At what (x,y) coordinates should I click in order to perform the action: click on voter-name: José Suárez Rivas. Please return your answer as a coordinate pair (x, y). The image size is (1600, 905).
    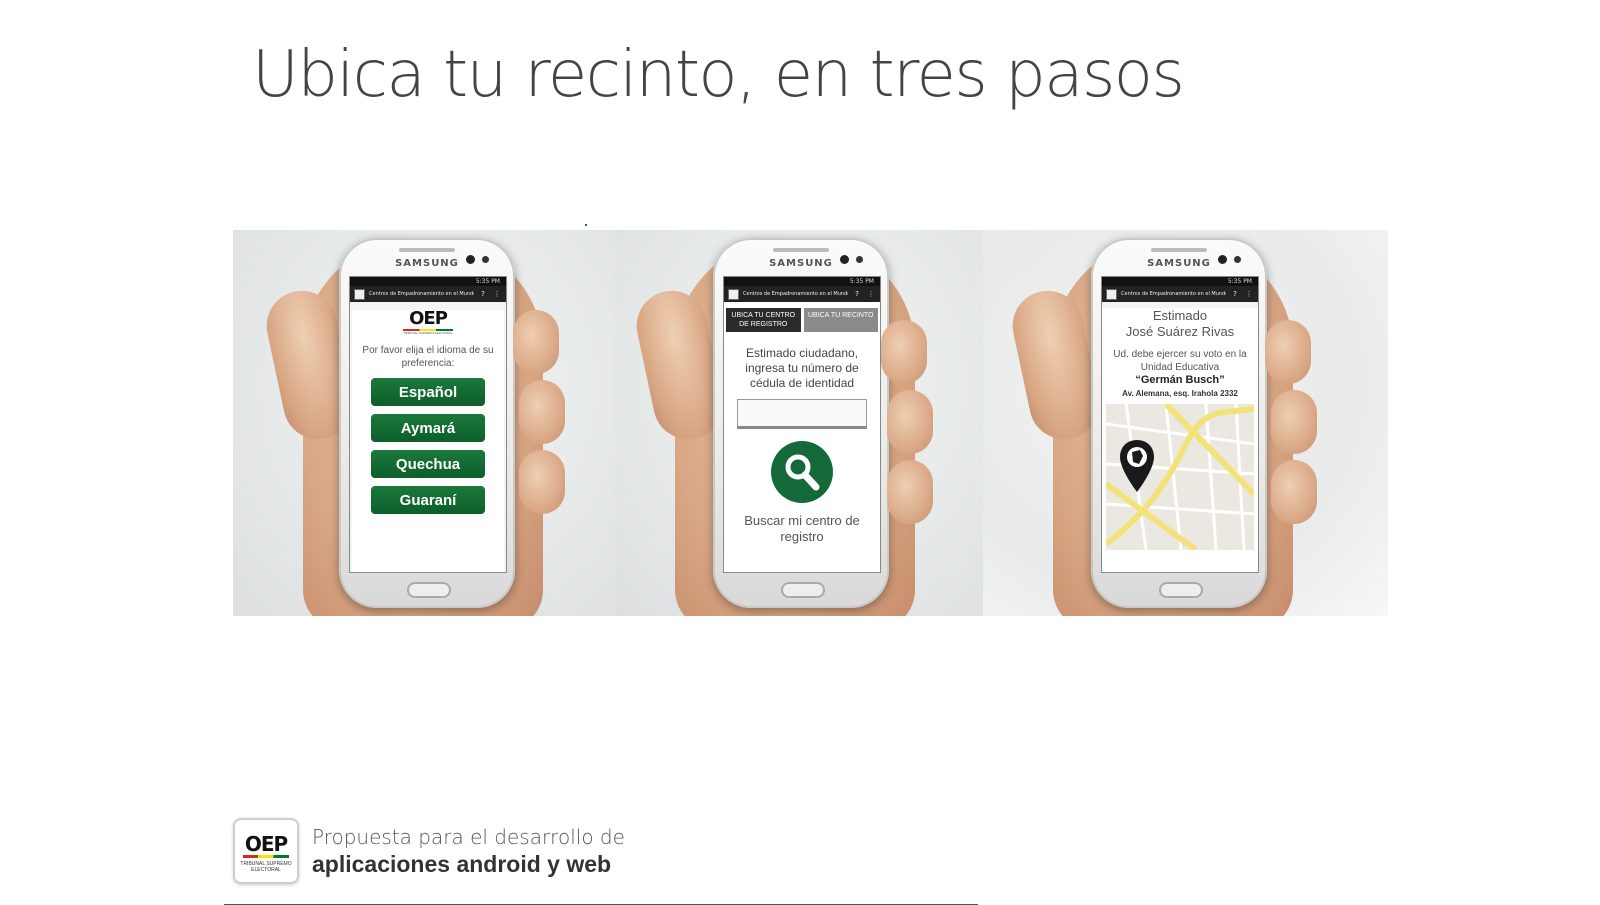
    Looking at the image, I should click on (1180, 331).